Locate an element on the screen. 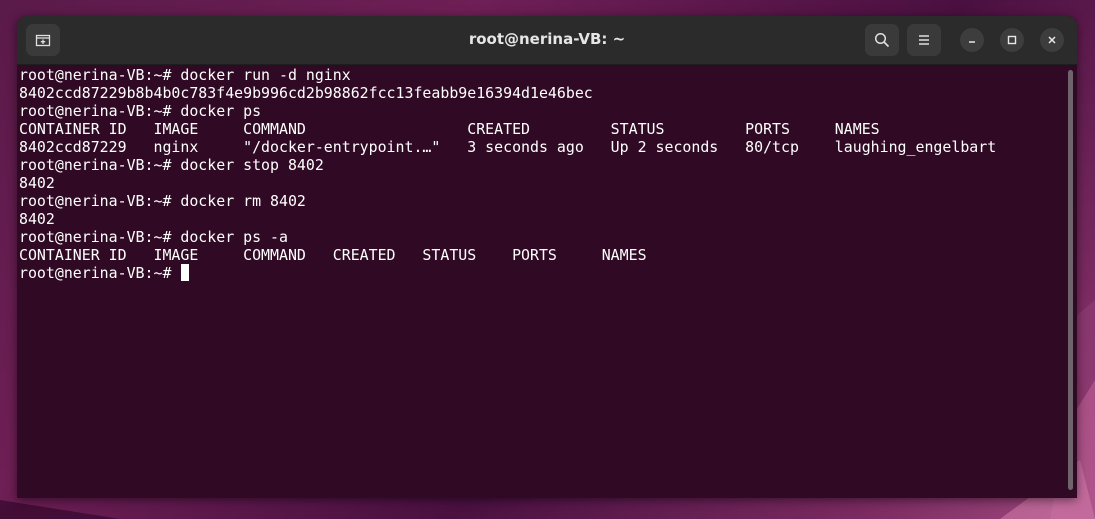  scrollbar is located at coordinates (1070, 280).